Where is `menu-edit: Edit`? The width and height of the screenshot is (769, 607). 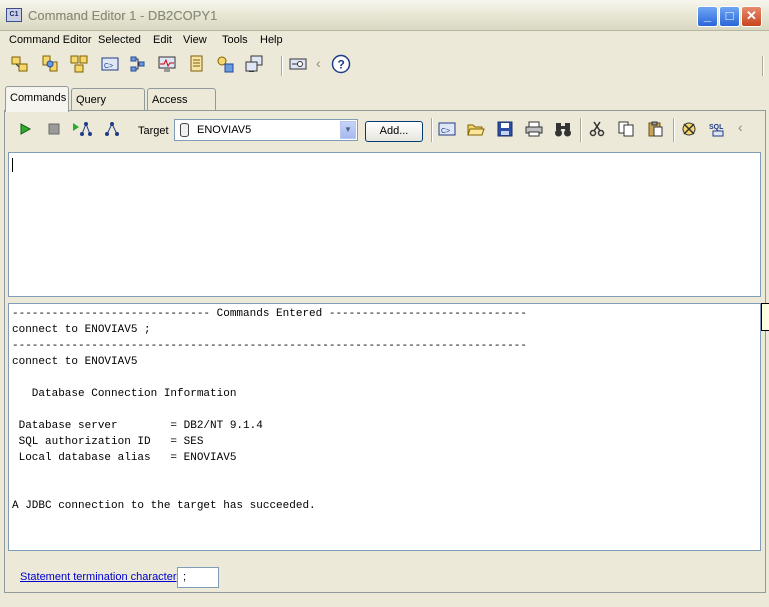 menu-edit: Edit is located at coordinates (162, 40).